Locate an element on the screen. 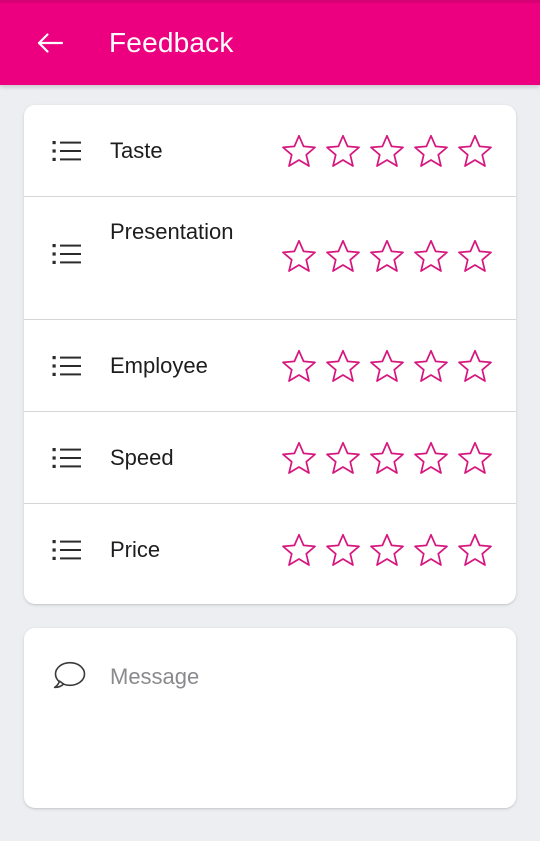  rating-label: Speed is located at coordinates (142, 457).